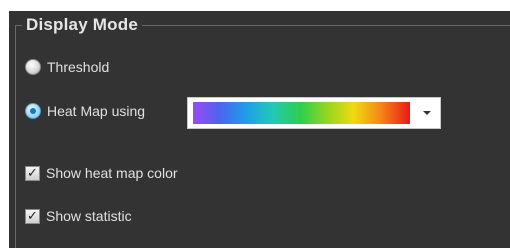 This screenshot has height=248, width=510. What do you see at coordinates (33, 111) in the screenshot?
I see `heatmap-radio` at bounding box center [33, 111].